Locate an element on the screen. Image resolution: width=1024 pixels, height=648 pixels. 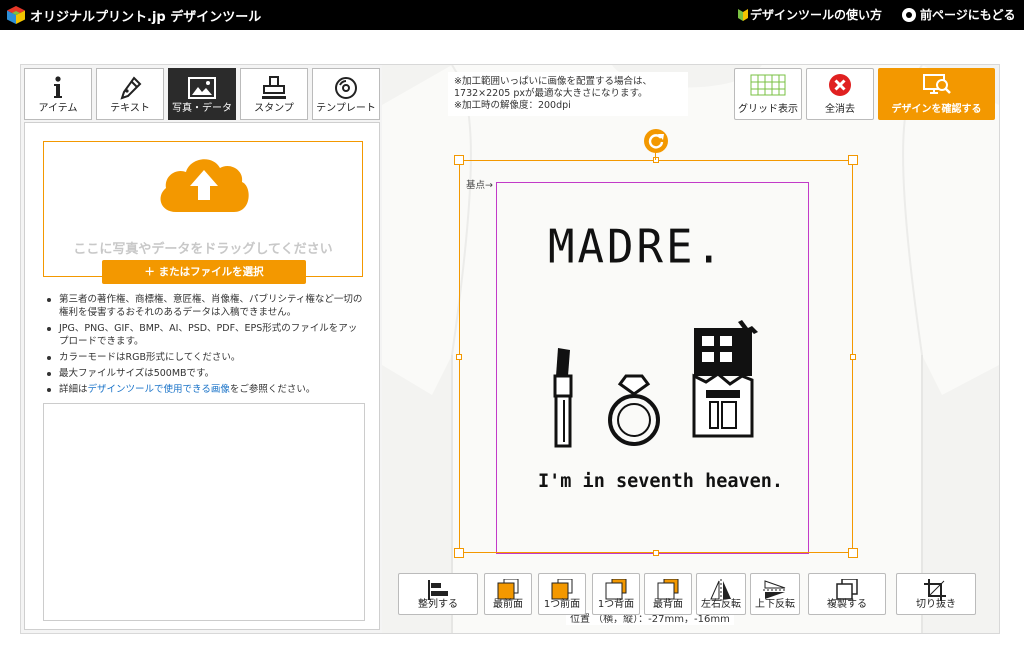
back-label: 前ページにもどる is located at coordinates (968, 15).